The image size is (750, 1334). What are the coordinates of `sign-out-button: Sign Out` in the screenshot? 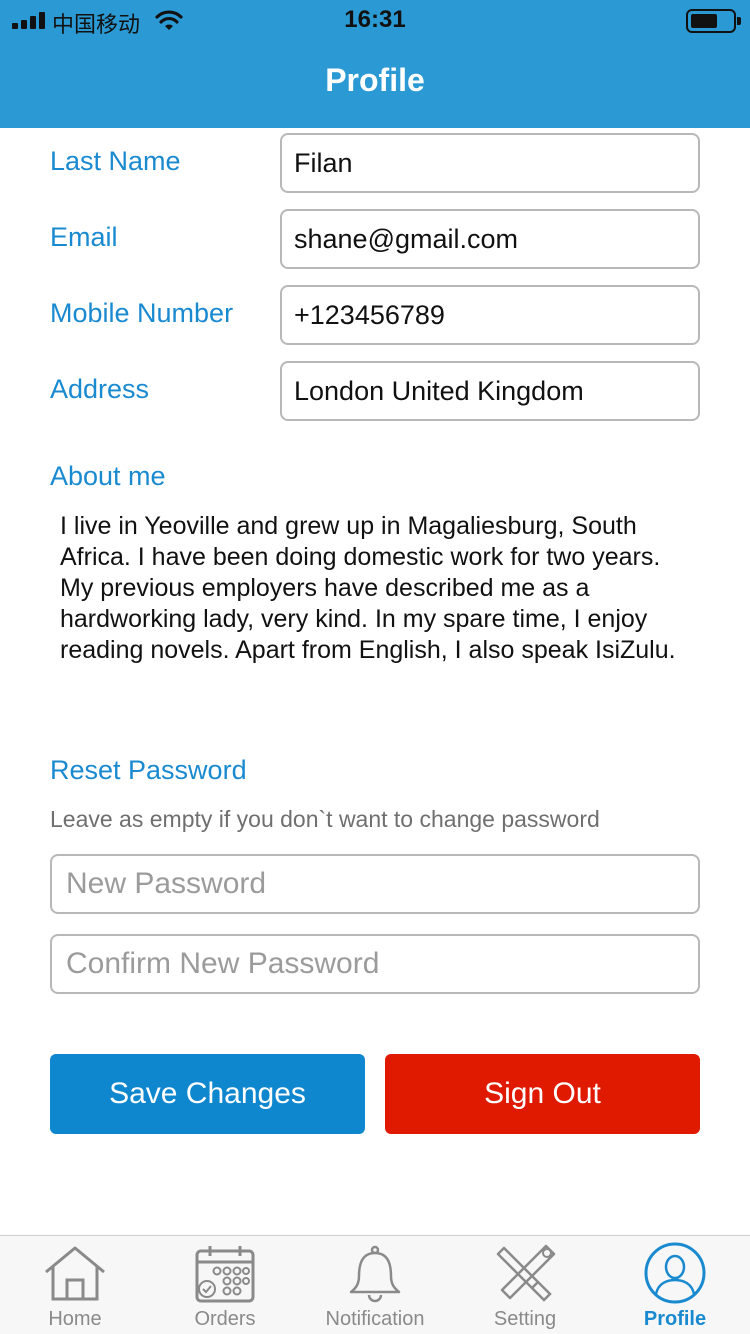 It's located at (542, 1094).